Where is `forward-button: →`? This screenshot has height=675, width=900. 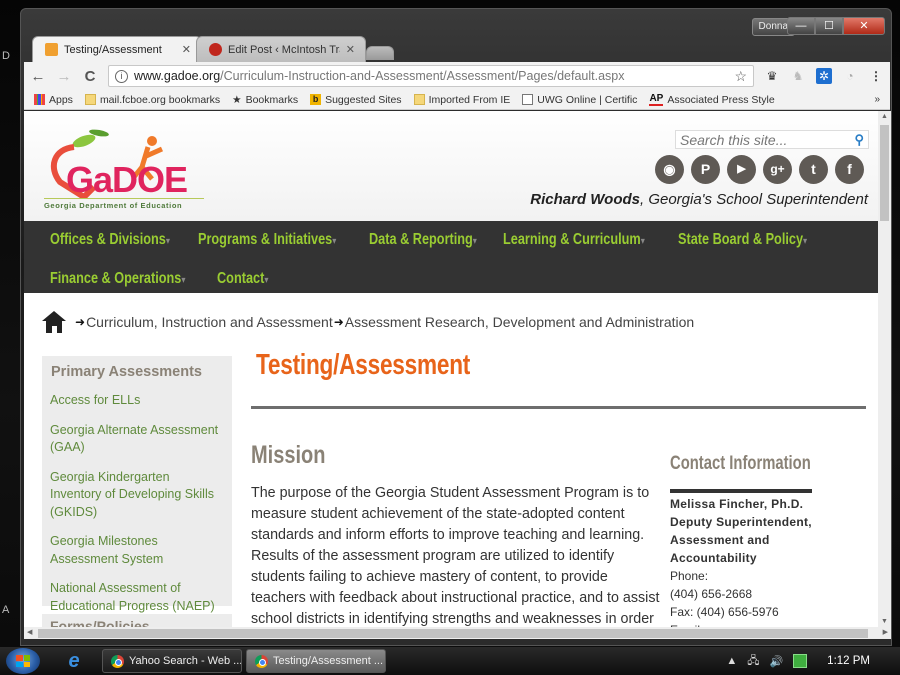 forward-button: → is located at coordinates (64, 76).